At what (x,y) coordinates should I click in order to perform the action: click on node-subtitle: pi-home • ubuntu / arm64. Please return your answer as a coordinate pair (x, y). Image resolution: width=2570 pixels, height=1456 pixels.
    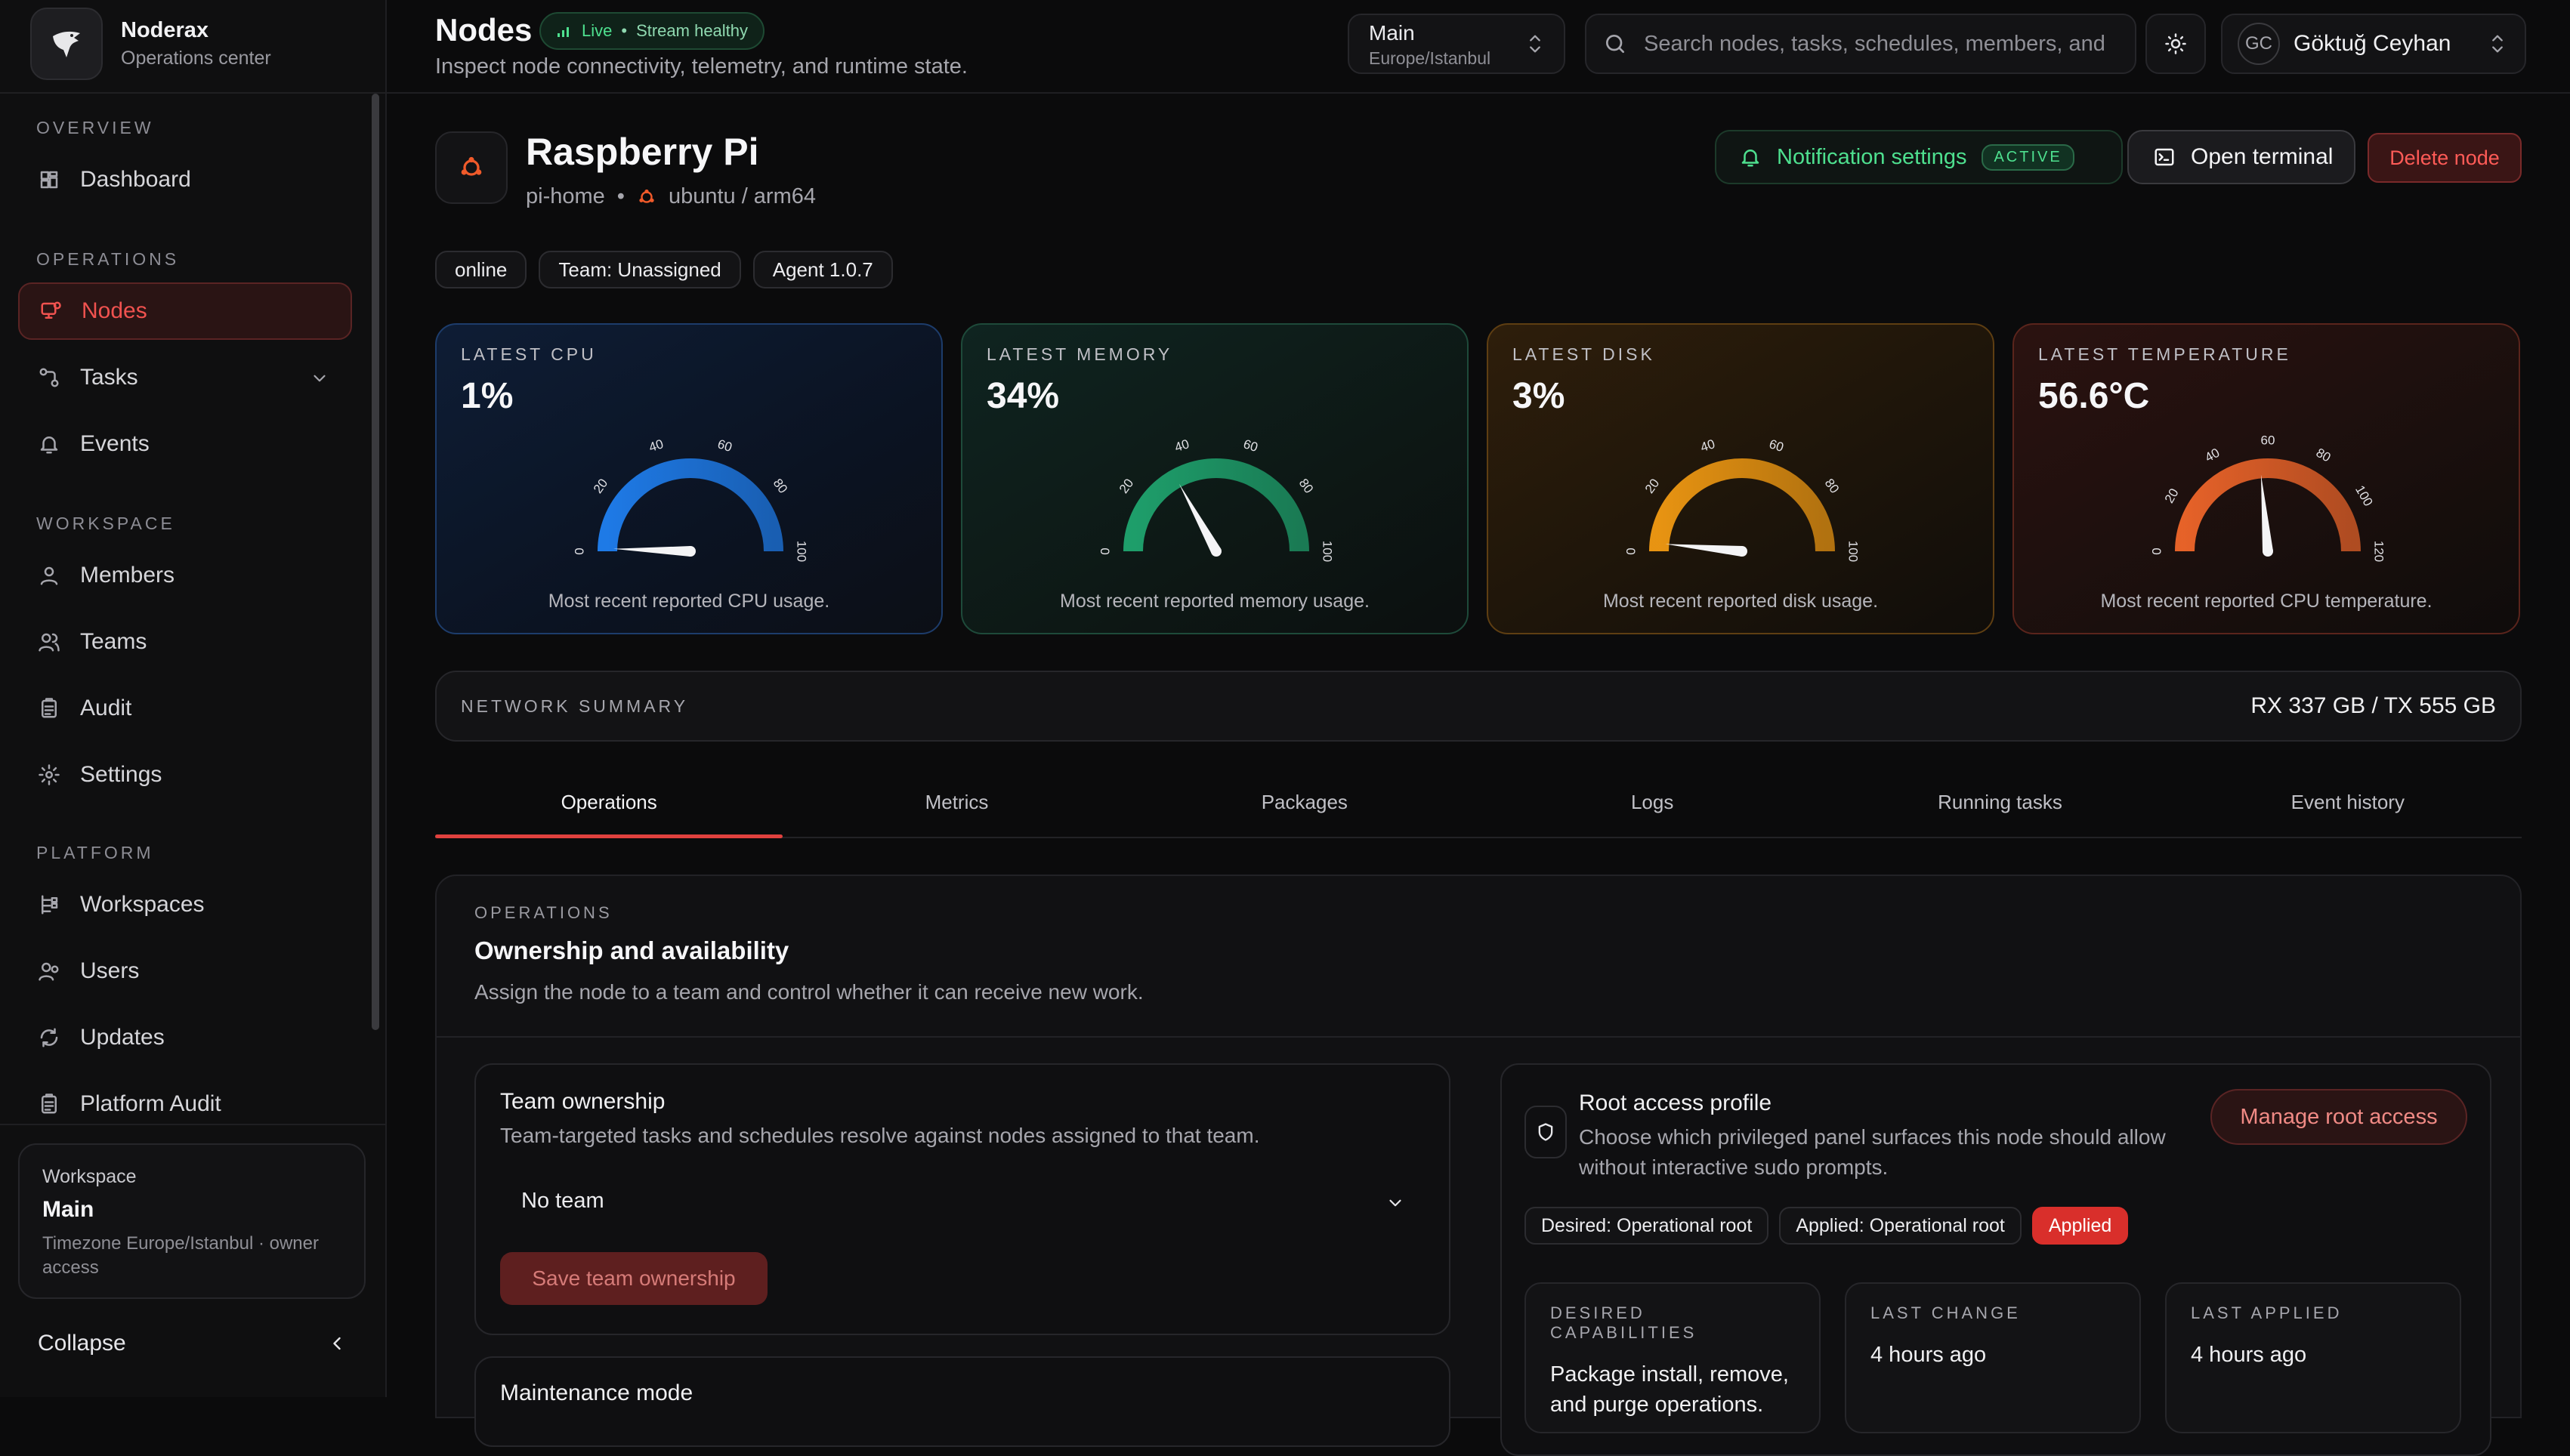
    Looking at the image, I should click on (671, 196).